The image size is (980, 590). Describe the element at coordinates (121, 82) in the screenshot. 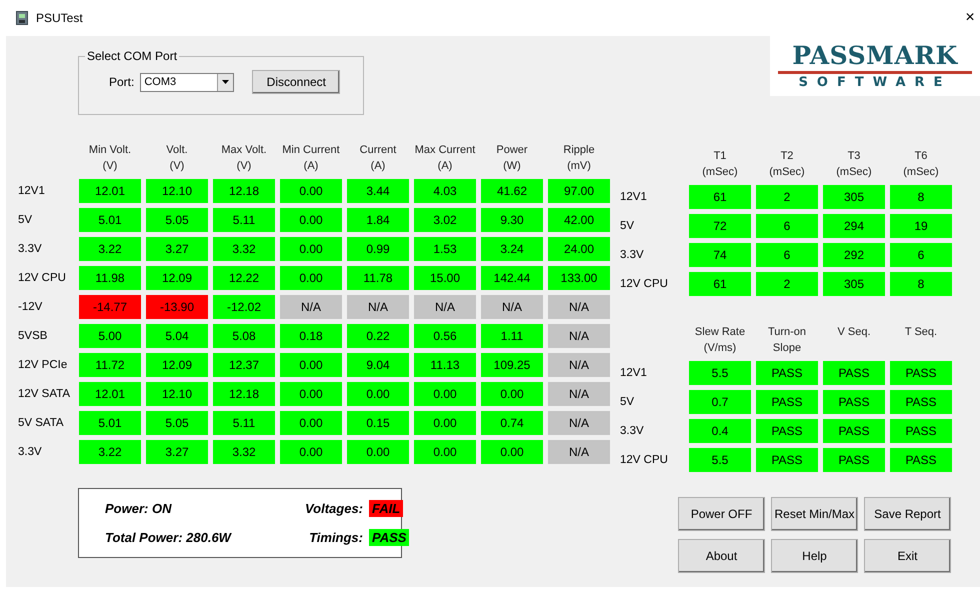

I see `port-label: Port:` at that location.